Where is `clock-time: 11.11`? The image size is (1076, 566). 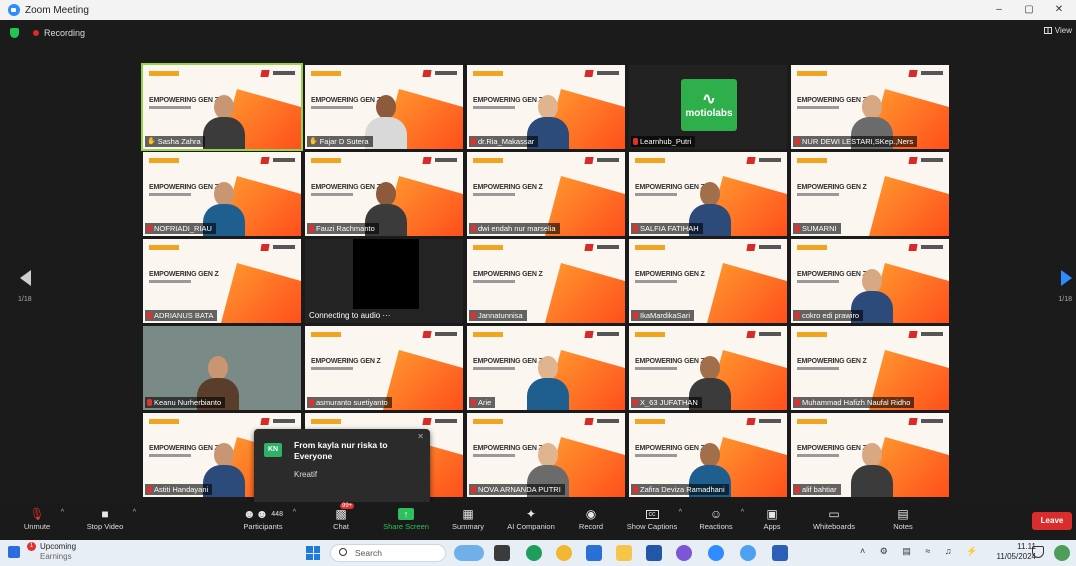
clock-time: 11.11 is located at coordinates (1026, 546).